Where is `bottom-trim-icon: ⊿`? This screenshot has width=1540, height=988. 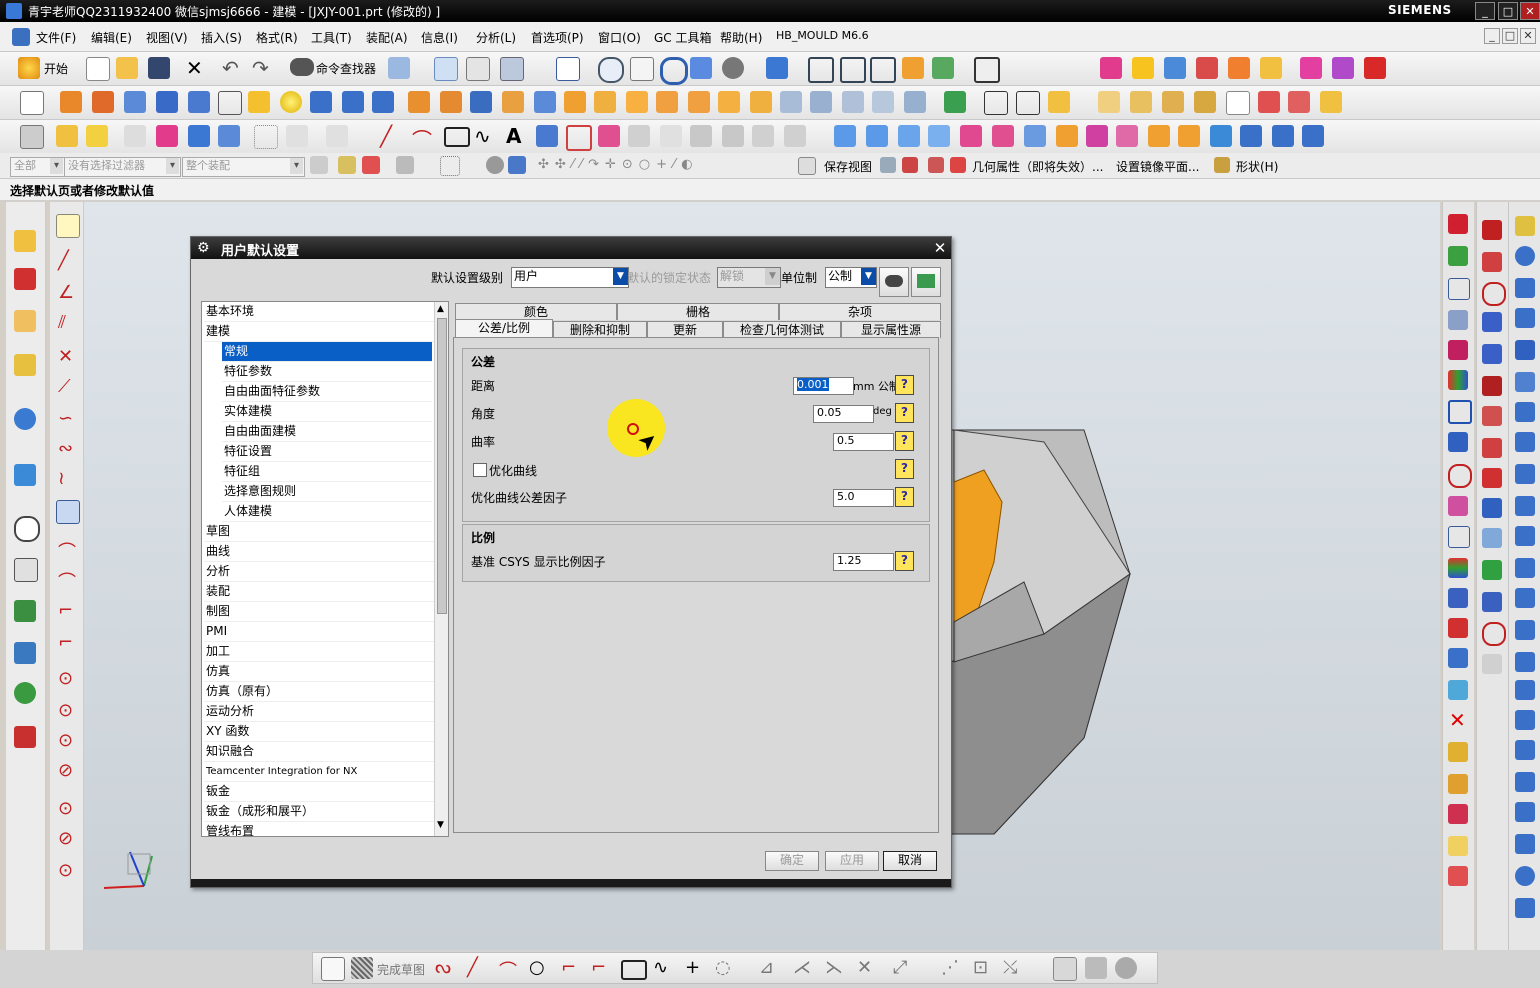 bottom-trim-icon: ⊿ is located at coordinates (766, 967).